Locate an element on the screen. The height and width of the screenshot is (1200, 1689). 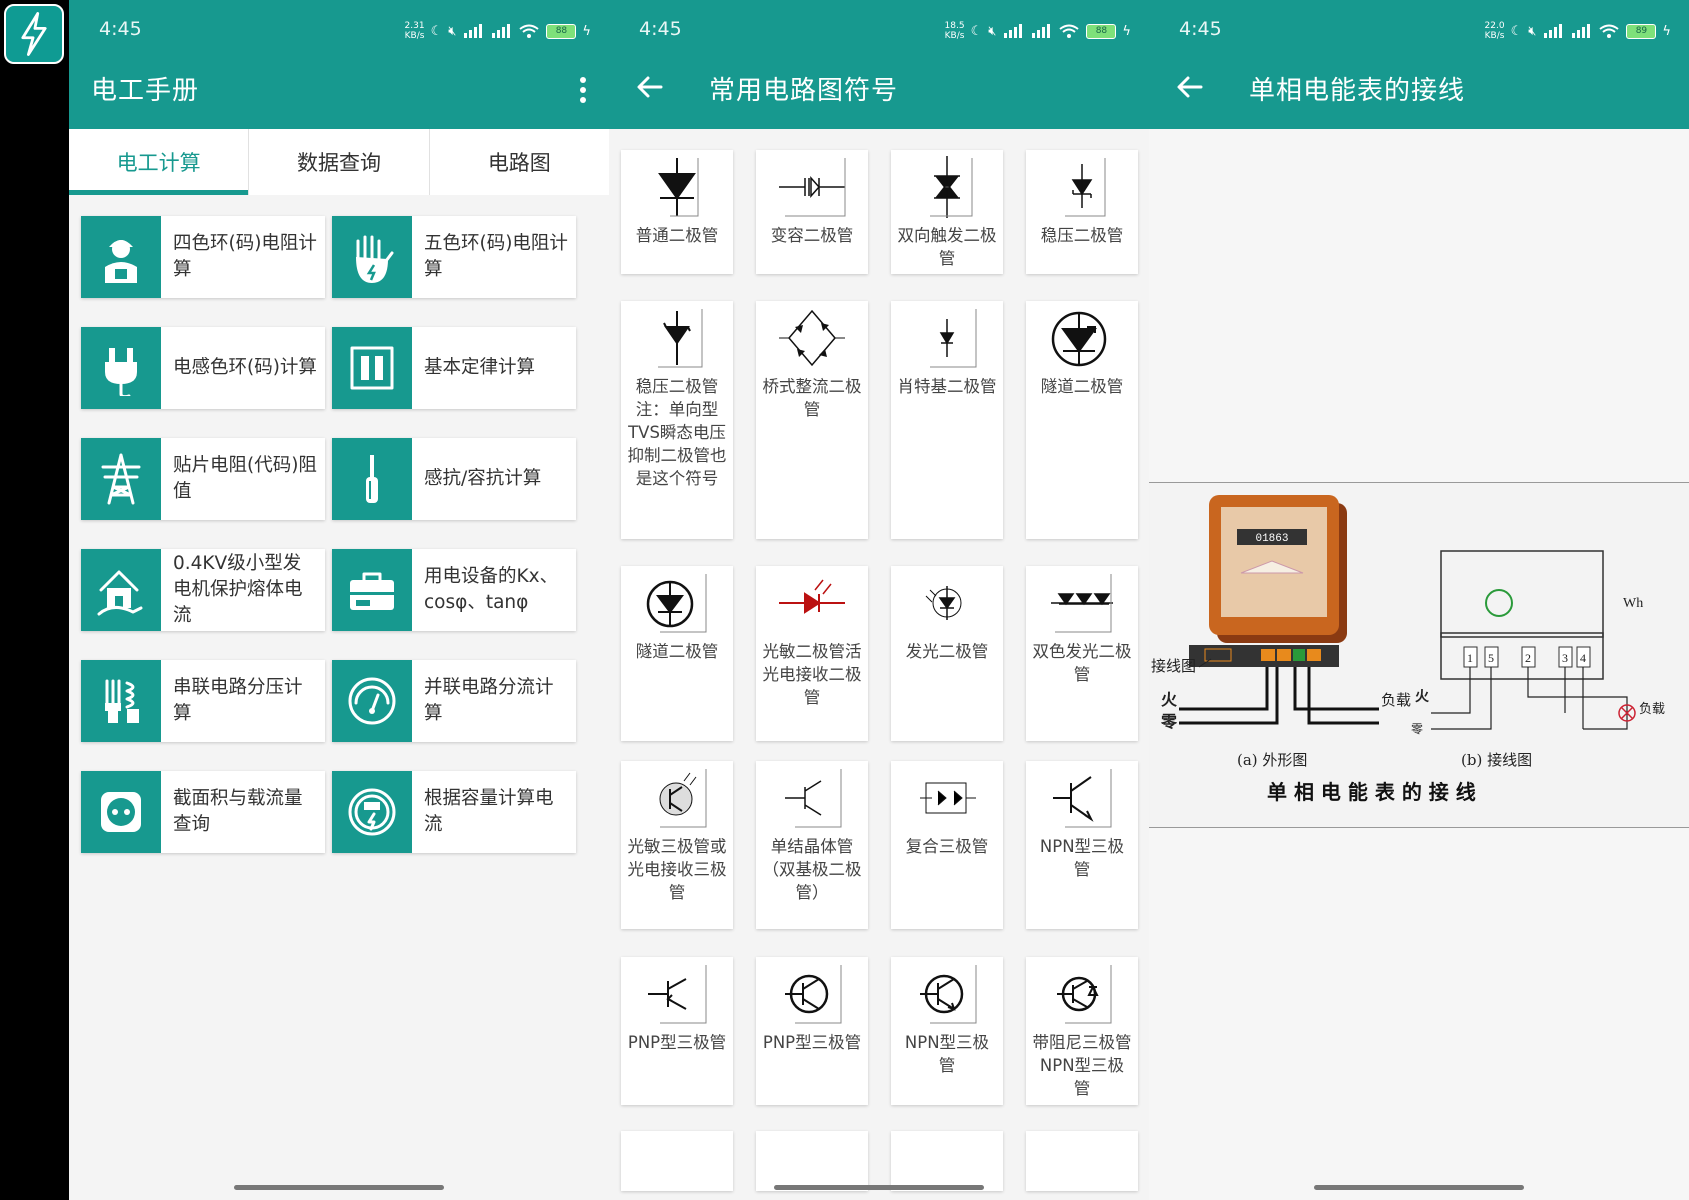
symbol-card: 稳压二极管 is located at coordinates (1082, 212).